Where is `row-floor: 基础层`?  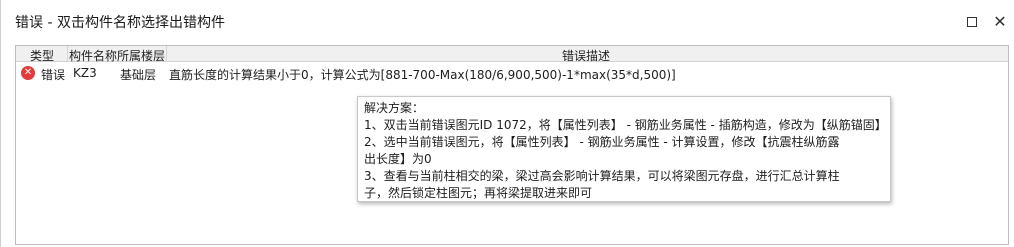
row-floor: 基础层 is located at coordinates (138, 75).